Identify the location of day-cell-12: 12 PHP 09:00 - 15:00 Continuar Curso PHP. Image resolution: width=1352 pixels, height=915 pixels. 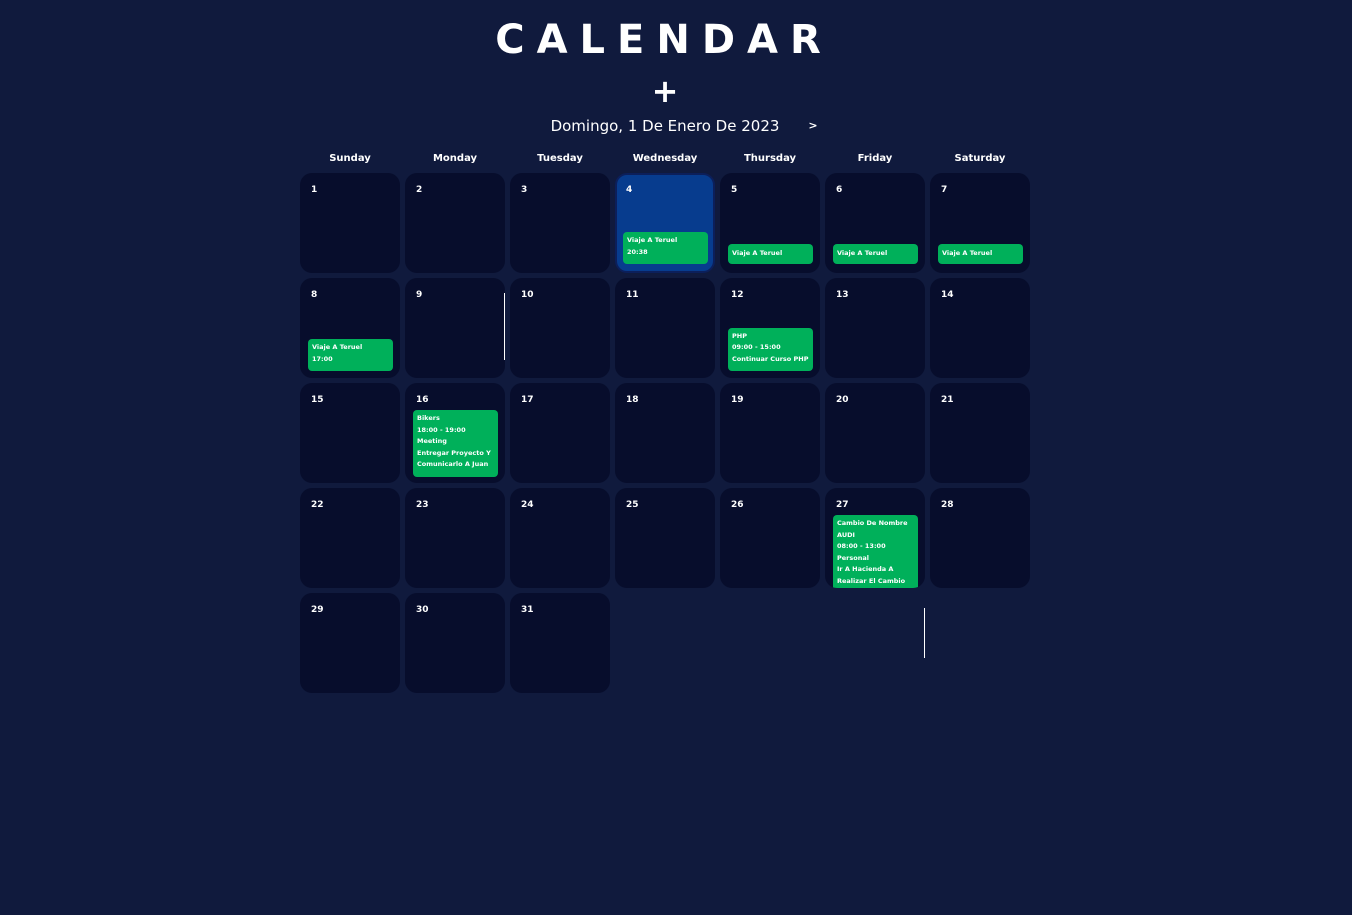
(770, 328).